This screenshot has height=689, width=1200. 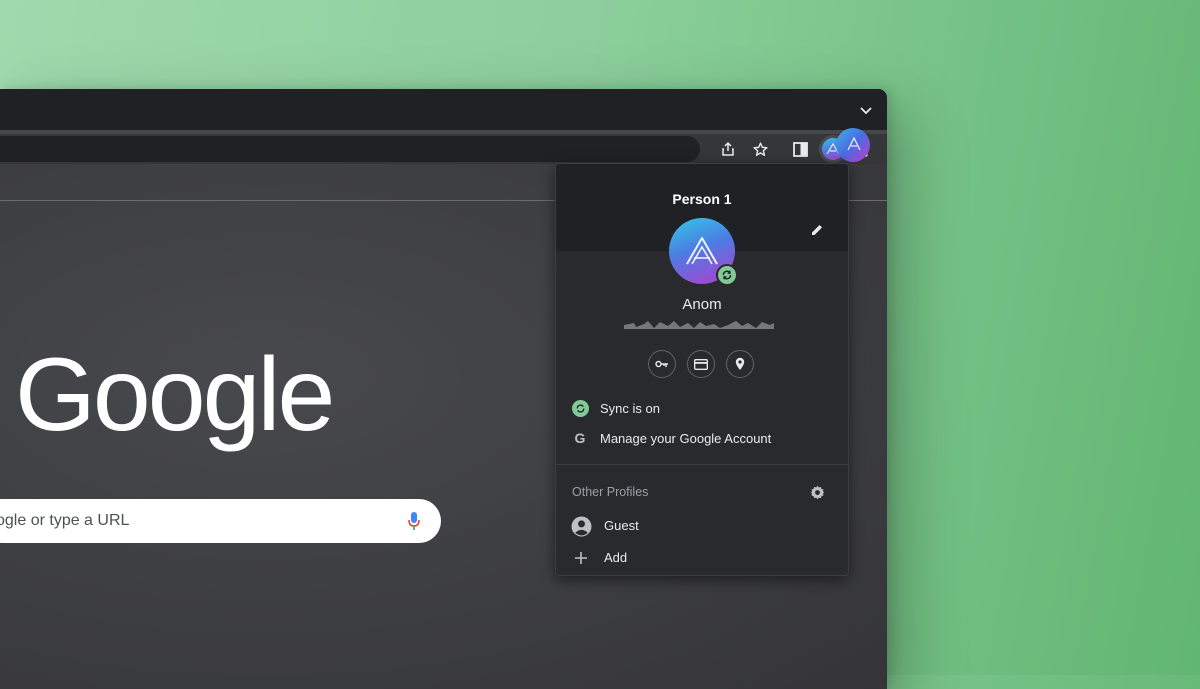 I want to click on credit-card-icon, so click(x=701, y=364).